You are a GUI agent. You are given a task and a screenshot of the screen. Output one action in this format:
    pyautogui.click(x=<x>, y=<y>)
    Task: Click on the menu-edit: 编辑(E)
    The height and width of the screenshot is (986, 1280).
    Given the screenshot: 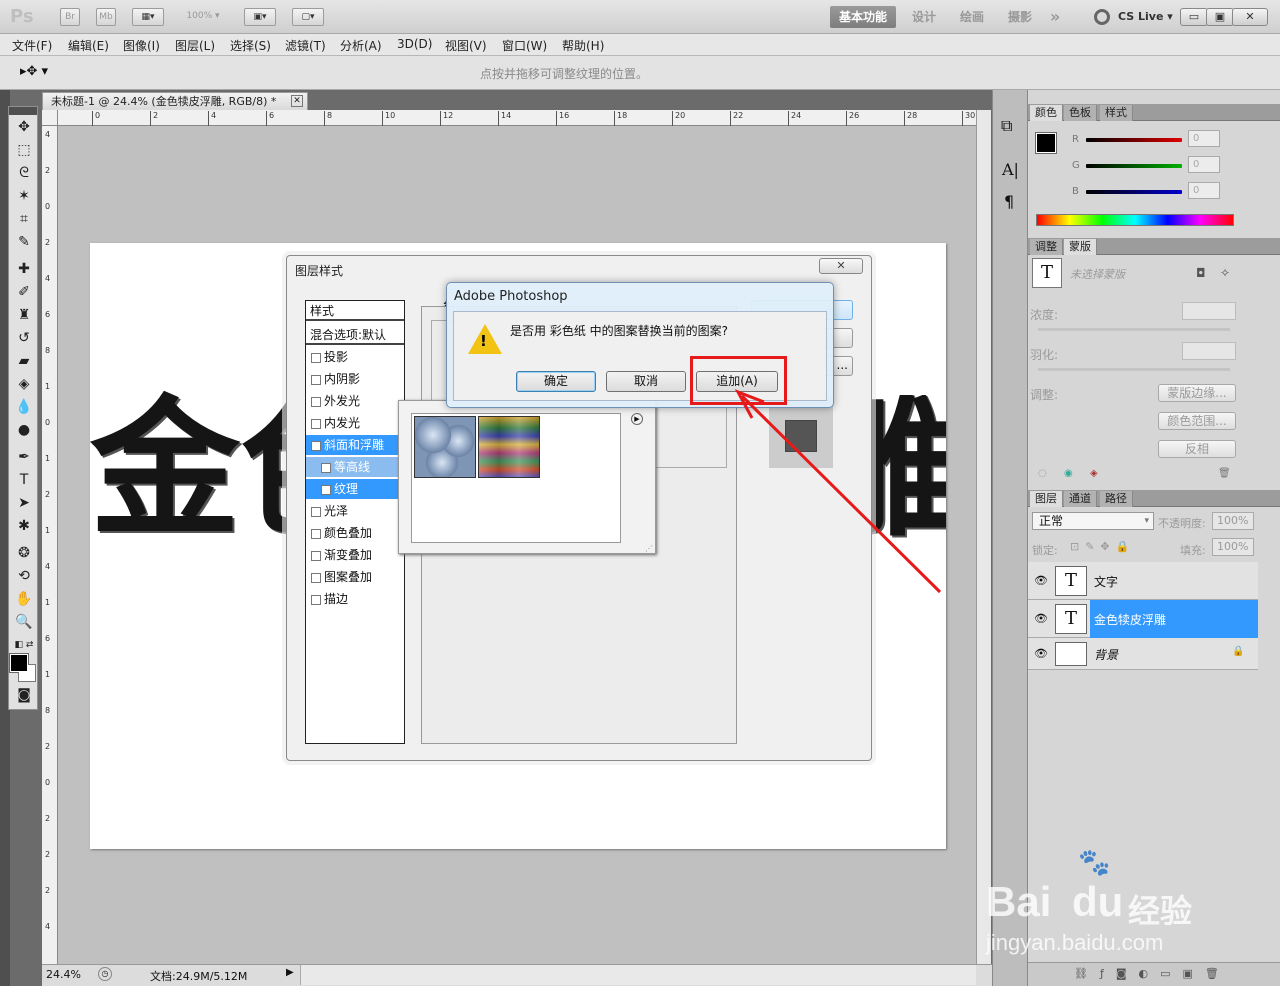 What is the action you would take?
    pyautogui.click(x=88, y=45)
    